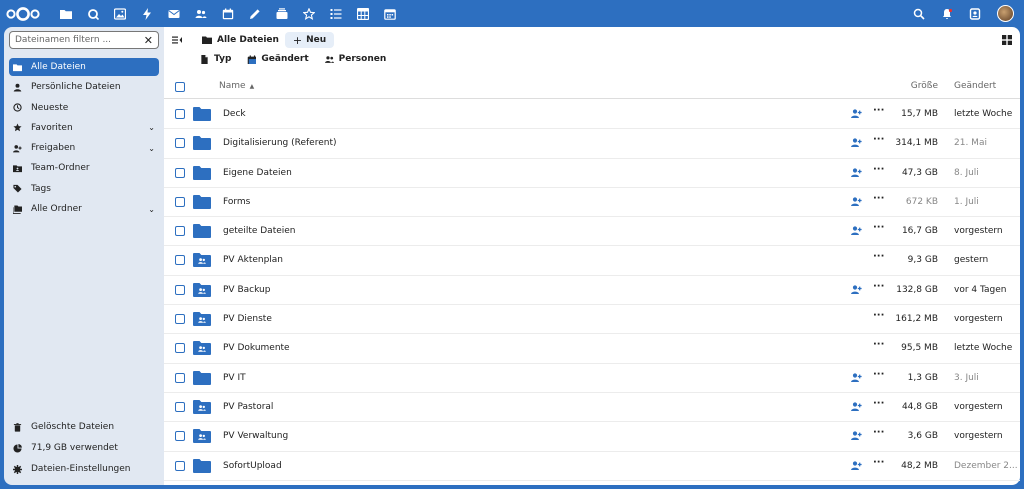 This screenshot has height=489, width=1024. Describe the element at coordinates (180, 87) in the screenshot. I see `select-all-checkbox` at that location.